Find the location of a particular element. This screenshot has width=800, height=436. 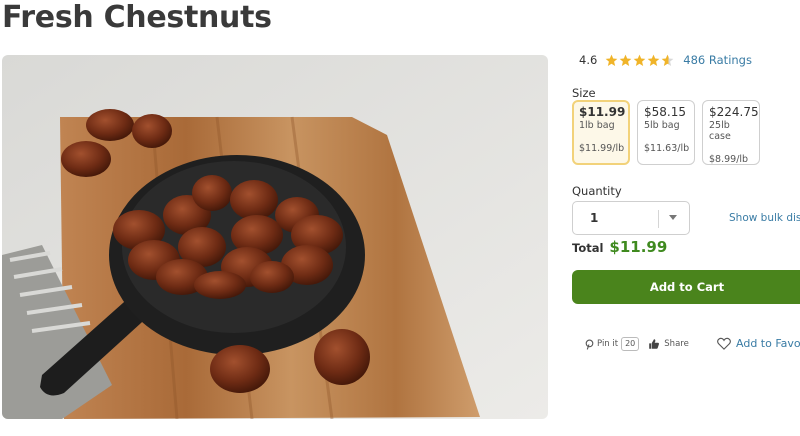

size-option-price: $58.15 is located at coordinates (665, 112).